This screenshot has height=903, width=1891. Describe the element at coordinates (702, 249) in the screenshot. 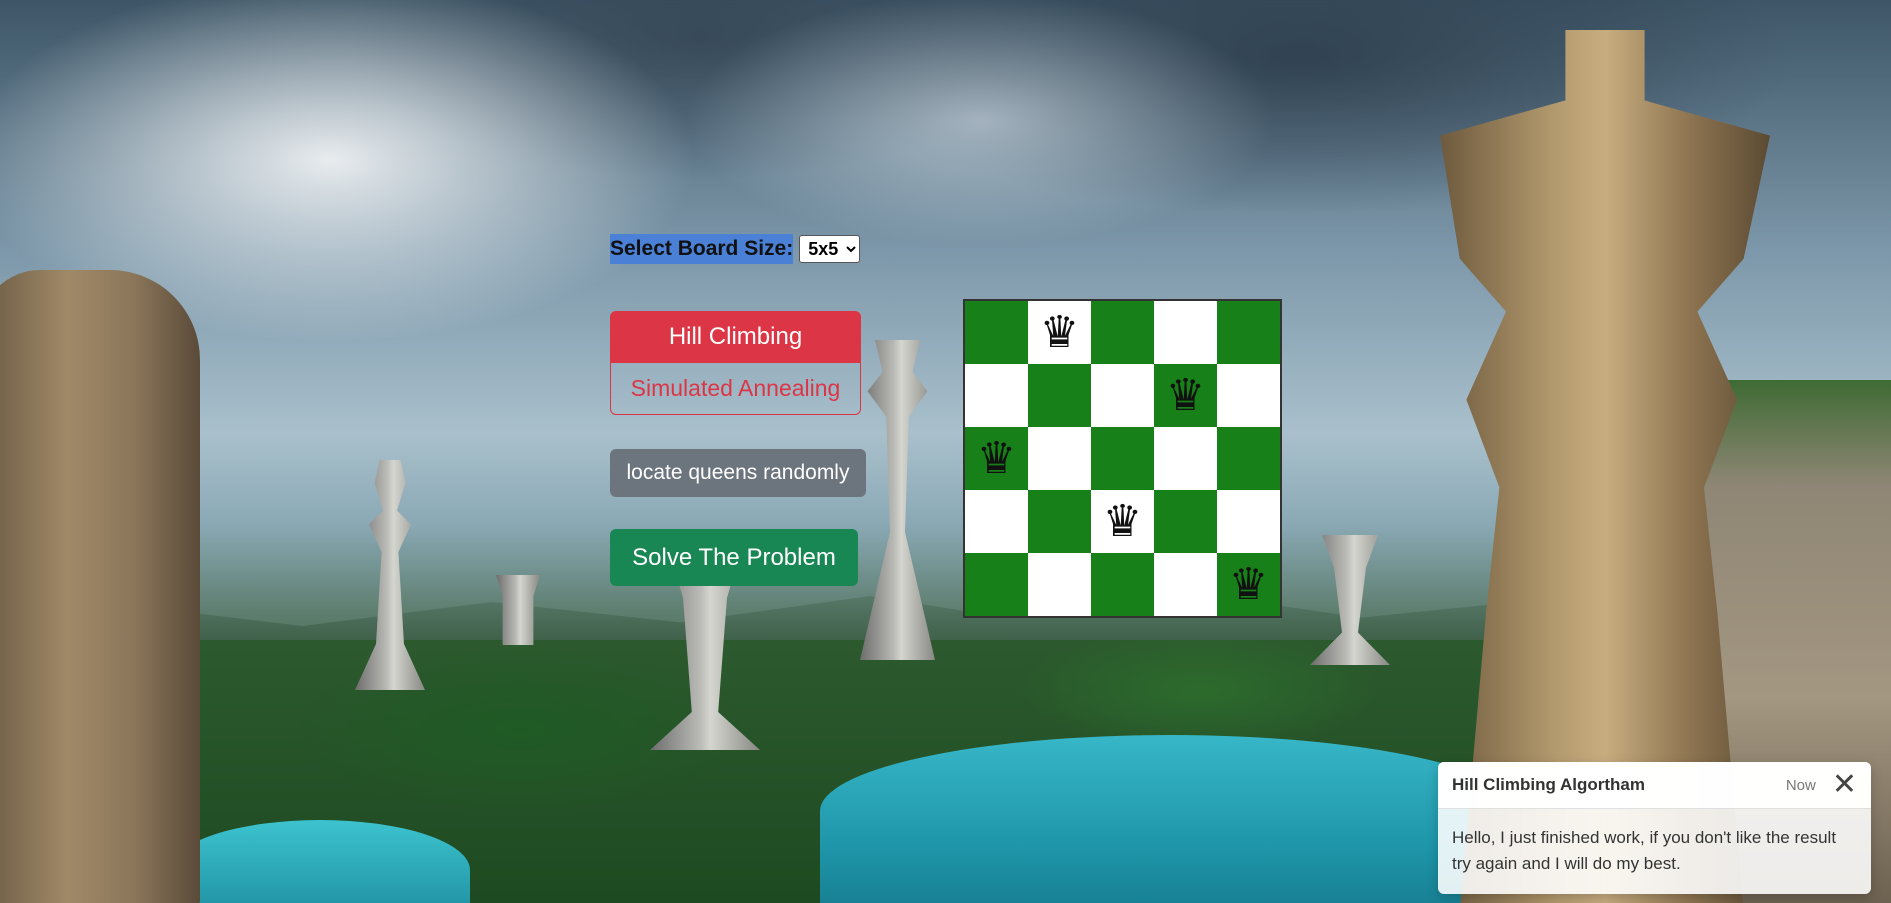

I see `board-size-label: Select Board Size:` at that location.